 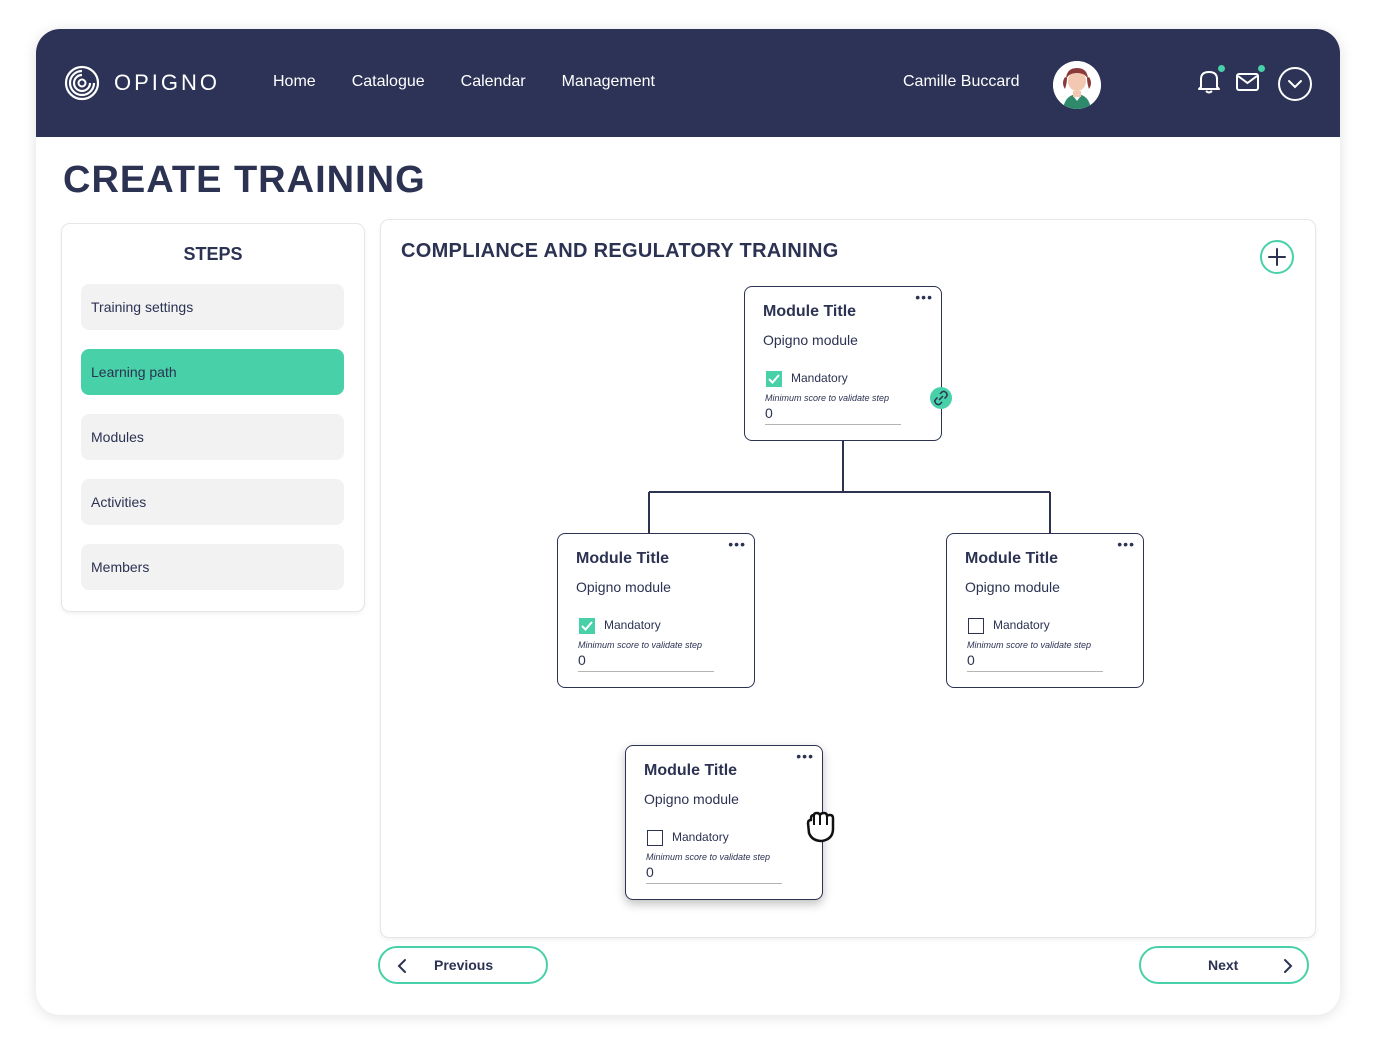 I want to click on user-name: Camille Buccard, so click(x=961, y=82).